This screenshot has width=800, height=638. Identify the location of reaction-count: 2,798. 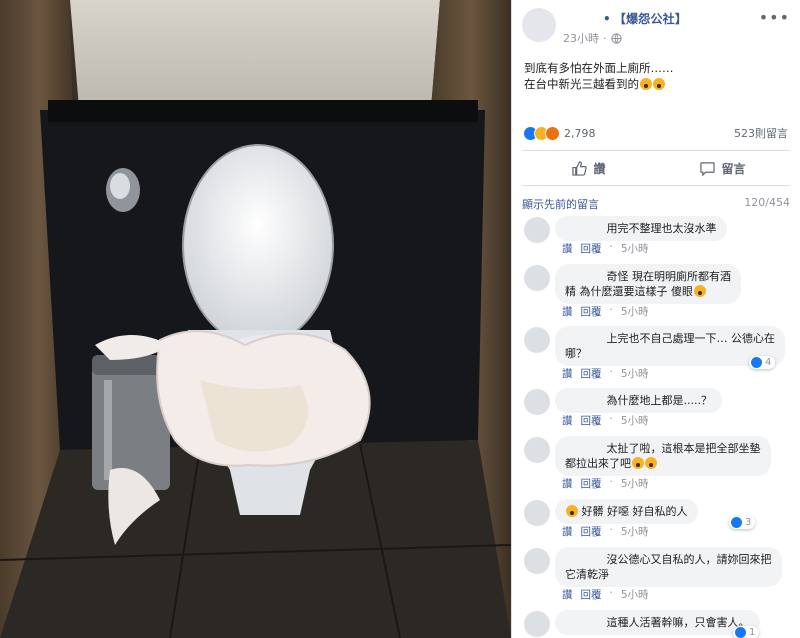
(580, 133).